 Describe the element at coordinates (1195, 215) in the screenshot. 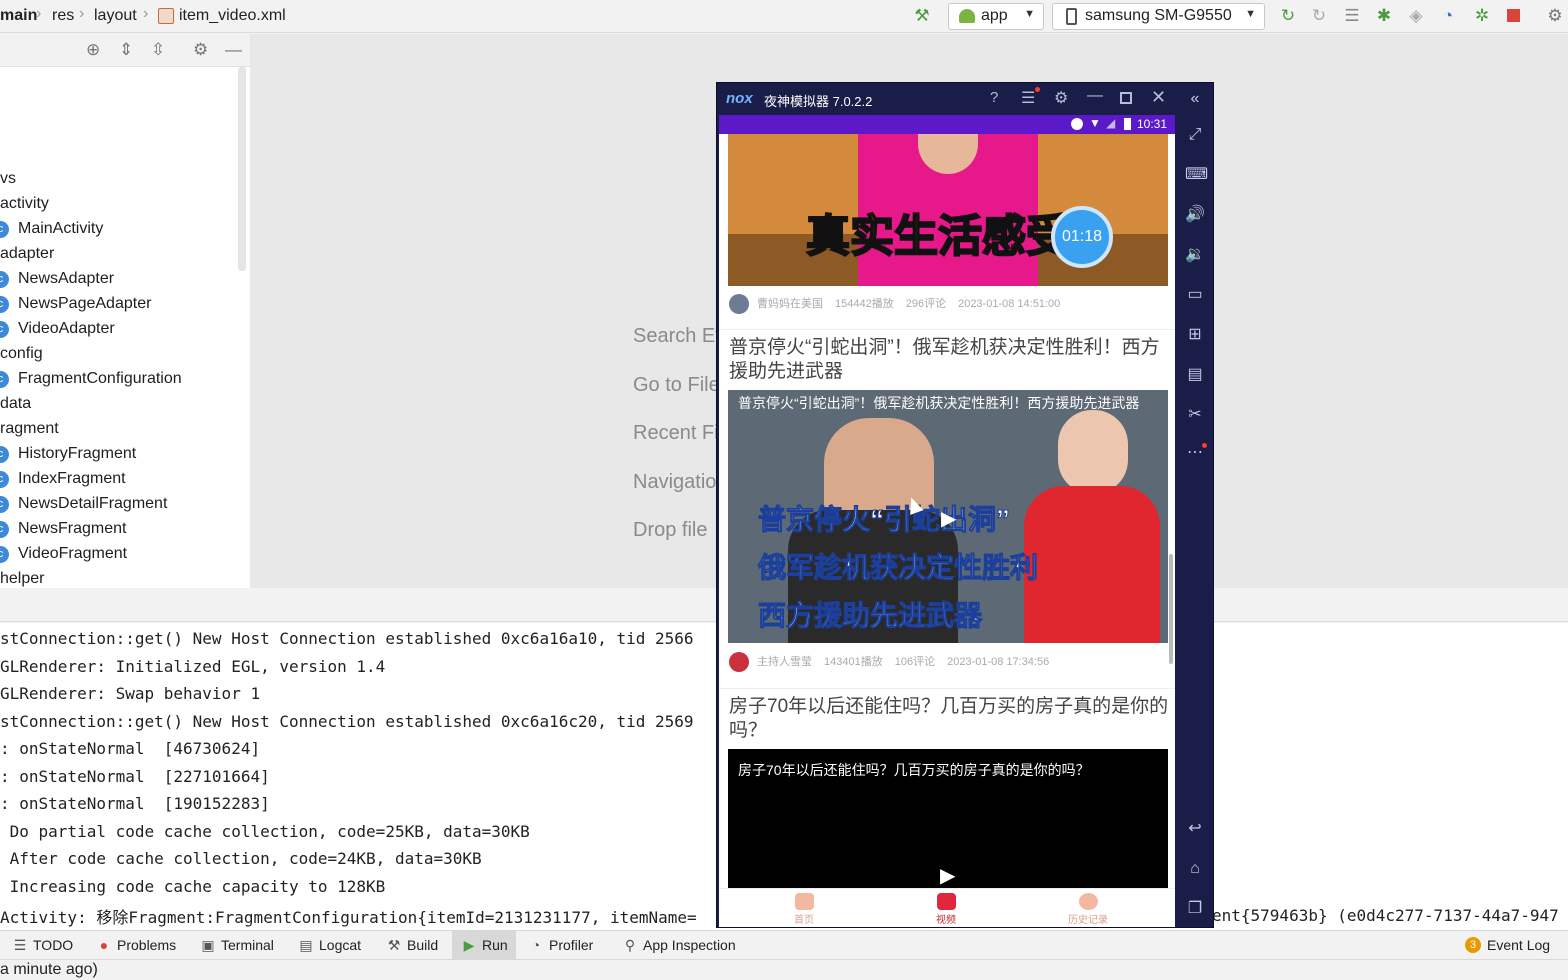

I see `volume-up-icon: 🔊` at that location.